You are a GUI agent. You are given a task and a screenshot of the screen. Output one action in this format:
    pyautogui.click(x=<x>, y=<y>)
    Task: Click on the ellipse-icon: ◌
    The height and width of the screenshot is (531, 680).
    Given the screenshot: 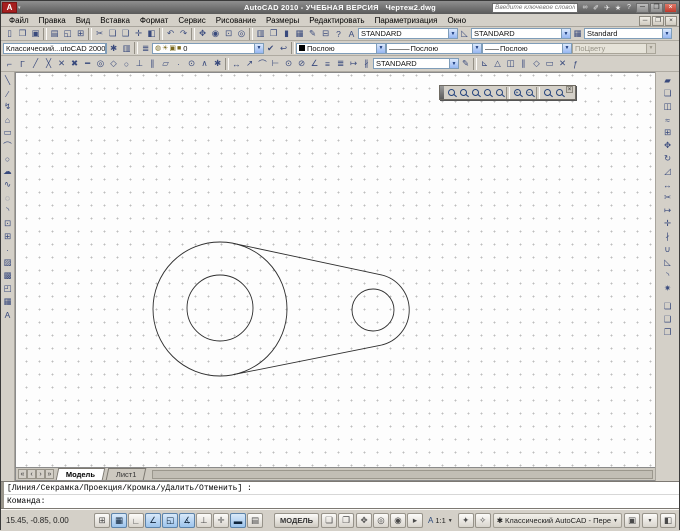 What is the action you would take?
    pyautogui.click(x=7, y=197)
    